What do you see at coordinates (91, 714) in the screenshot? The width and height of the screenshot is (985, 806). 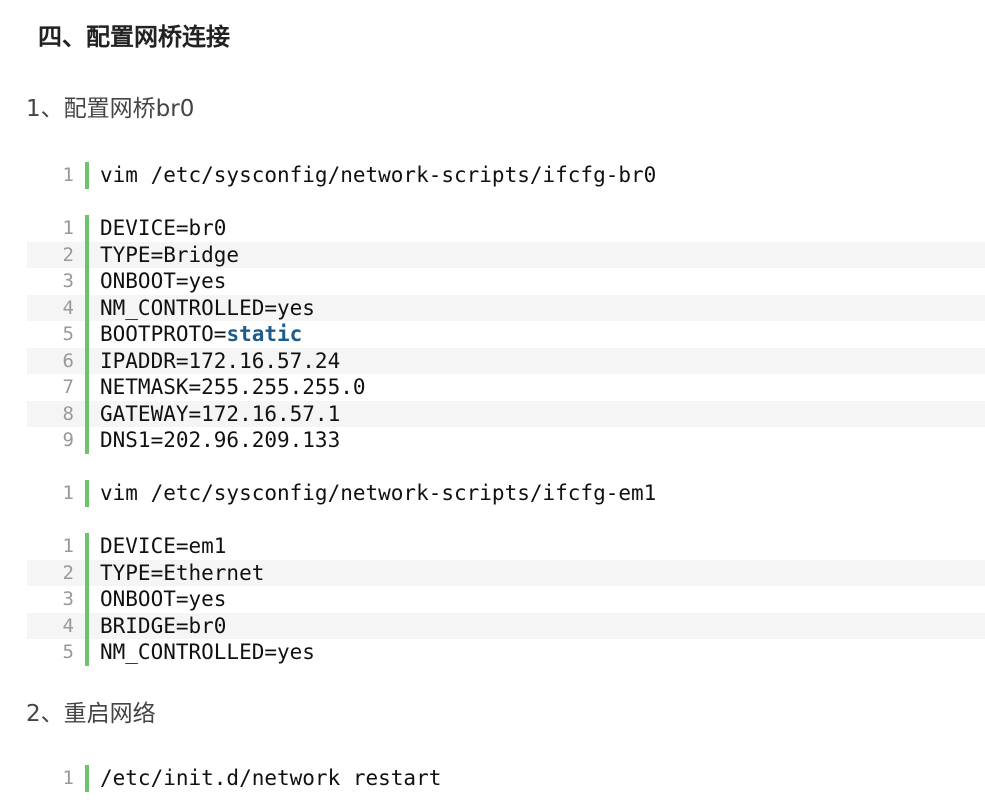 I see `step-2-title: 2、重启网络` at bounding box center [91, 714].